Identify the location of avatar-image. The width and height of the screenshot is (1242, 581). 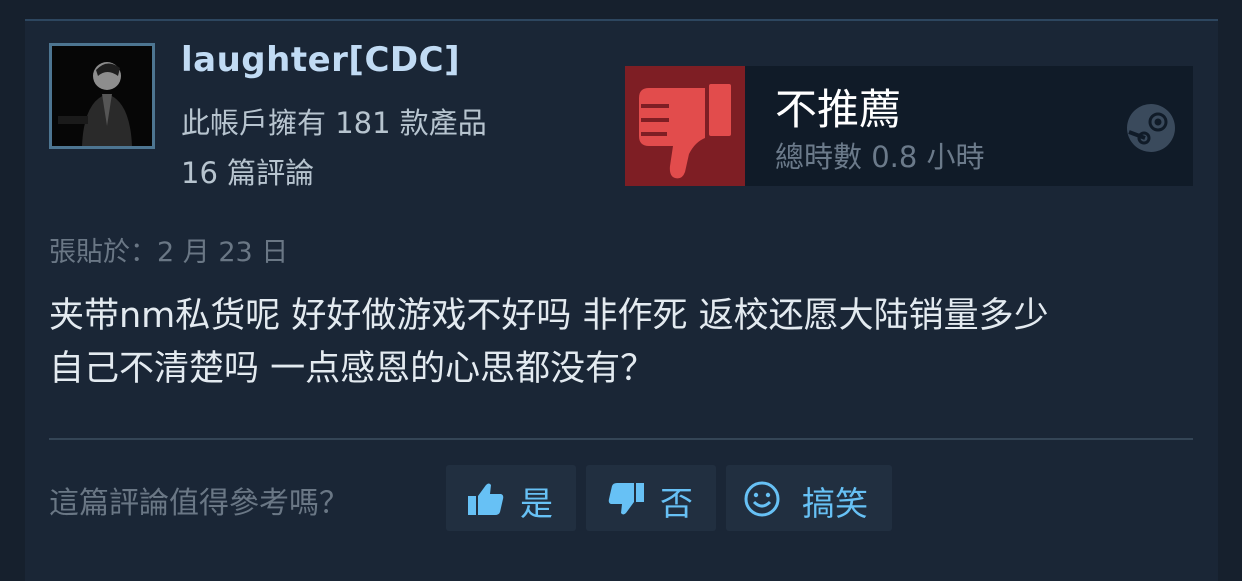
(102, 96).